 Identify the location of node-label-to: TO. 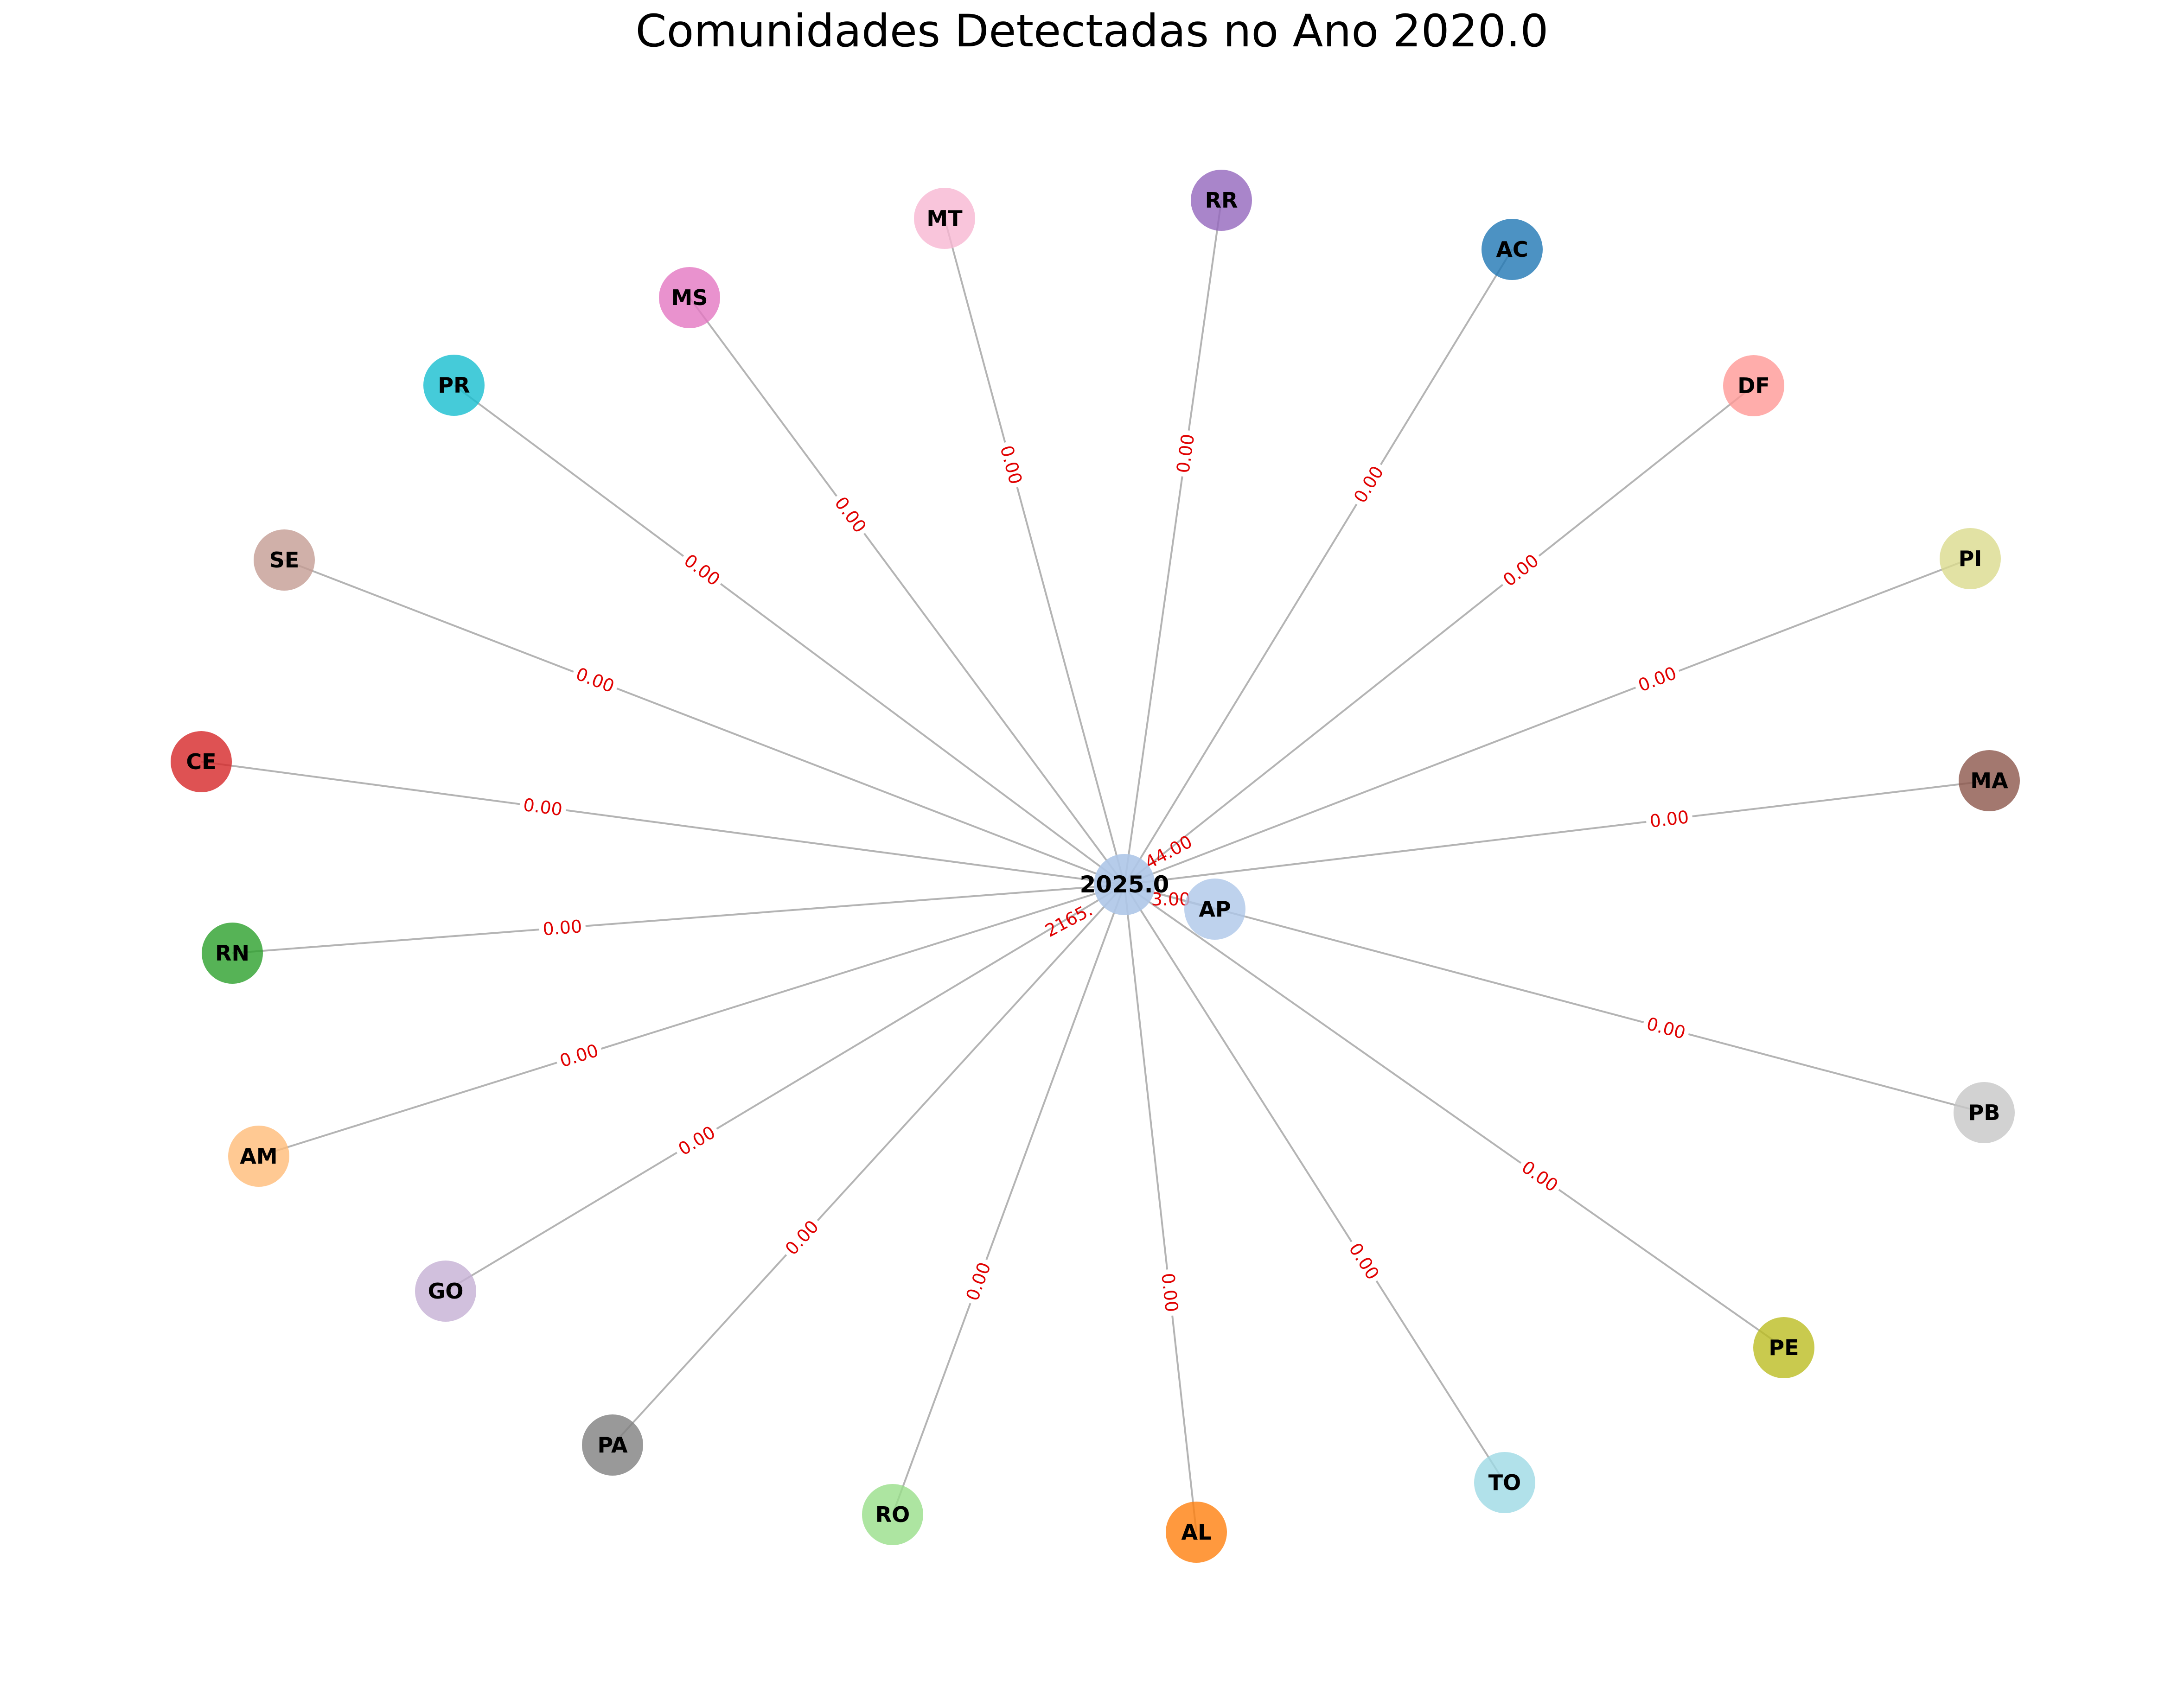
(1504, 1482).